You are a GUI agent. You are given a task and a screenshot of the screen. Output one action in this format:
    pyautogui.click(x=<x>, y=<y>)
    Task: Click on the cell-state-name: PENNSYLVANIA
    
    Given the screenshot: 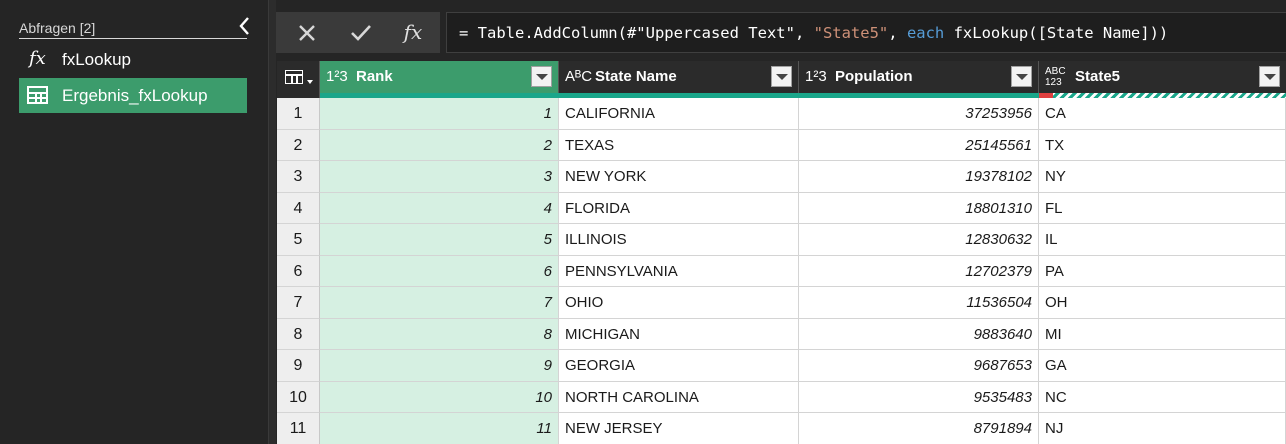 What is the action you would take?
    pyautogui.click(x=679, y=271)
    